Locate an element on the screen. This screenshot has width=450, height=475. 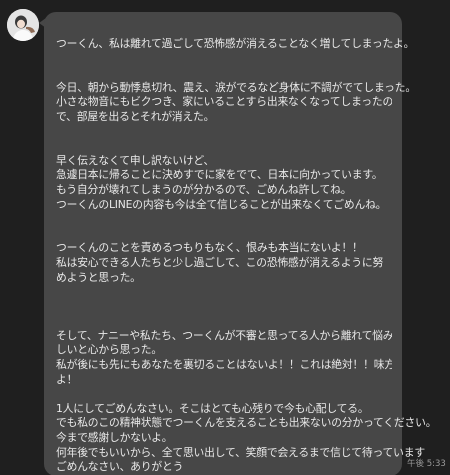
message-line: しいと心から思った。 is located at coordinates (109, 350).